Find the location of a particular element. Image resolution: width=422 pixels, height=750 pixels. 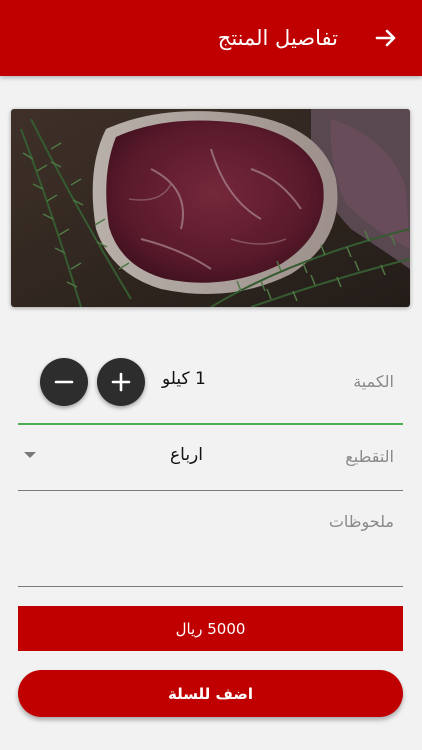

arrow-right-icon is located at coordinates (385, 38).